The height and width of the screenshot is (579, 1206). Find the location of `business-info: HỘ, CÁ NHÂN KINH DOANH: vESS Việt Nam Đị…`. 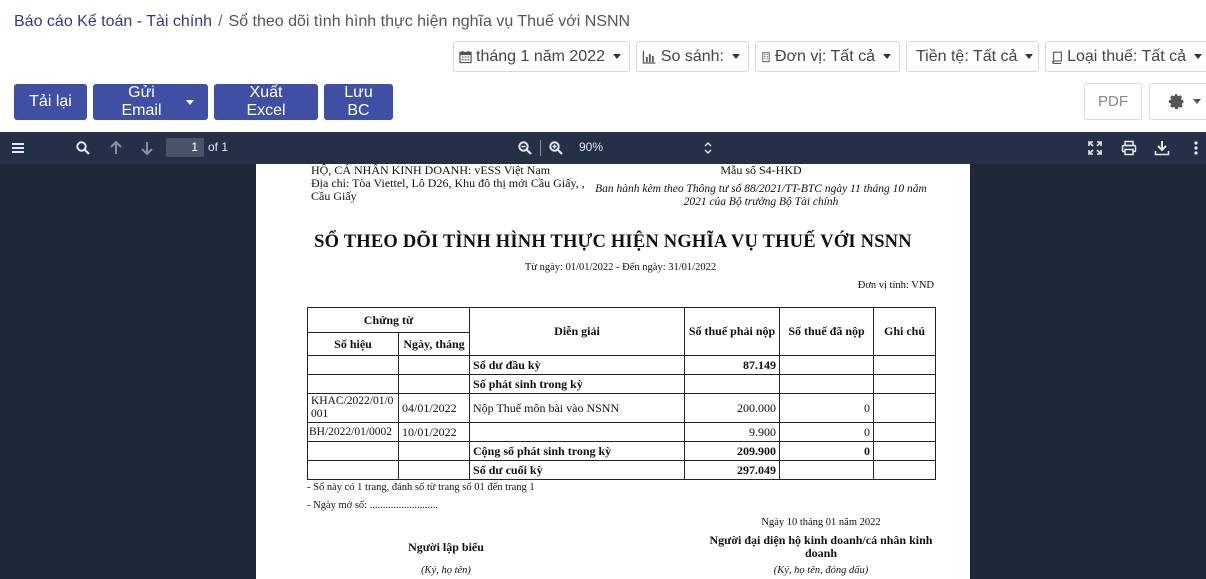

business-info: HỘ, CÁ NHÂN KINH DOANH: vESS Việt Nam Đị… is located at coordinates (448, 183).